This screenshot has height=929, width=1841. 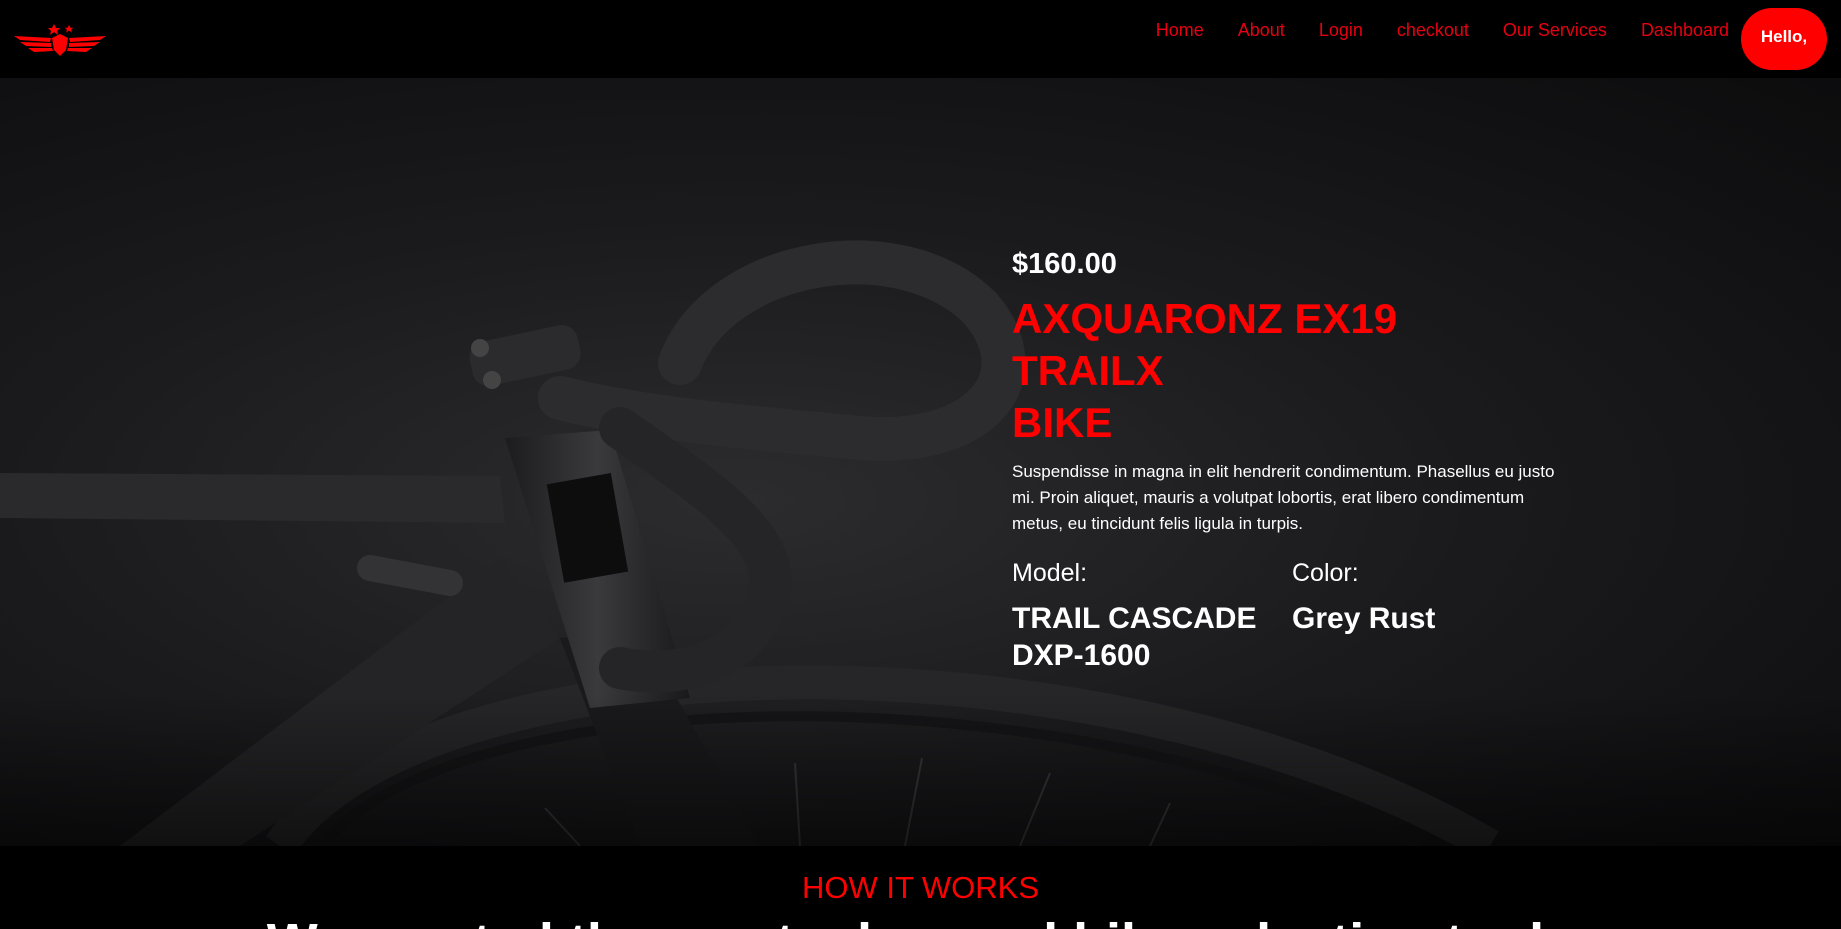 What do you see at coordinates (1292, 371) in the screenshot?
I see `product-title: AXQUARONZ EX19 TRAILX BIKE` at bounding box center [1292, 371].